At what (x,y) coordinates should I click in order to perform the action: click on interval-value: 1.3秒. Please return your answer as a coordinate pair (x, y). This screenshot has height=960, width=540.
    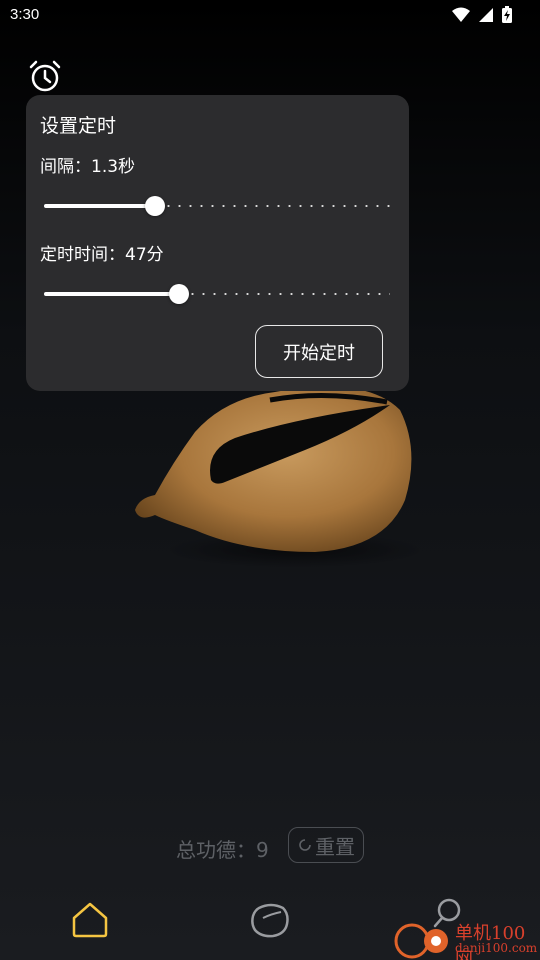
    Looking at the image, I should click on (113, 167).